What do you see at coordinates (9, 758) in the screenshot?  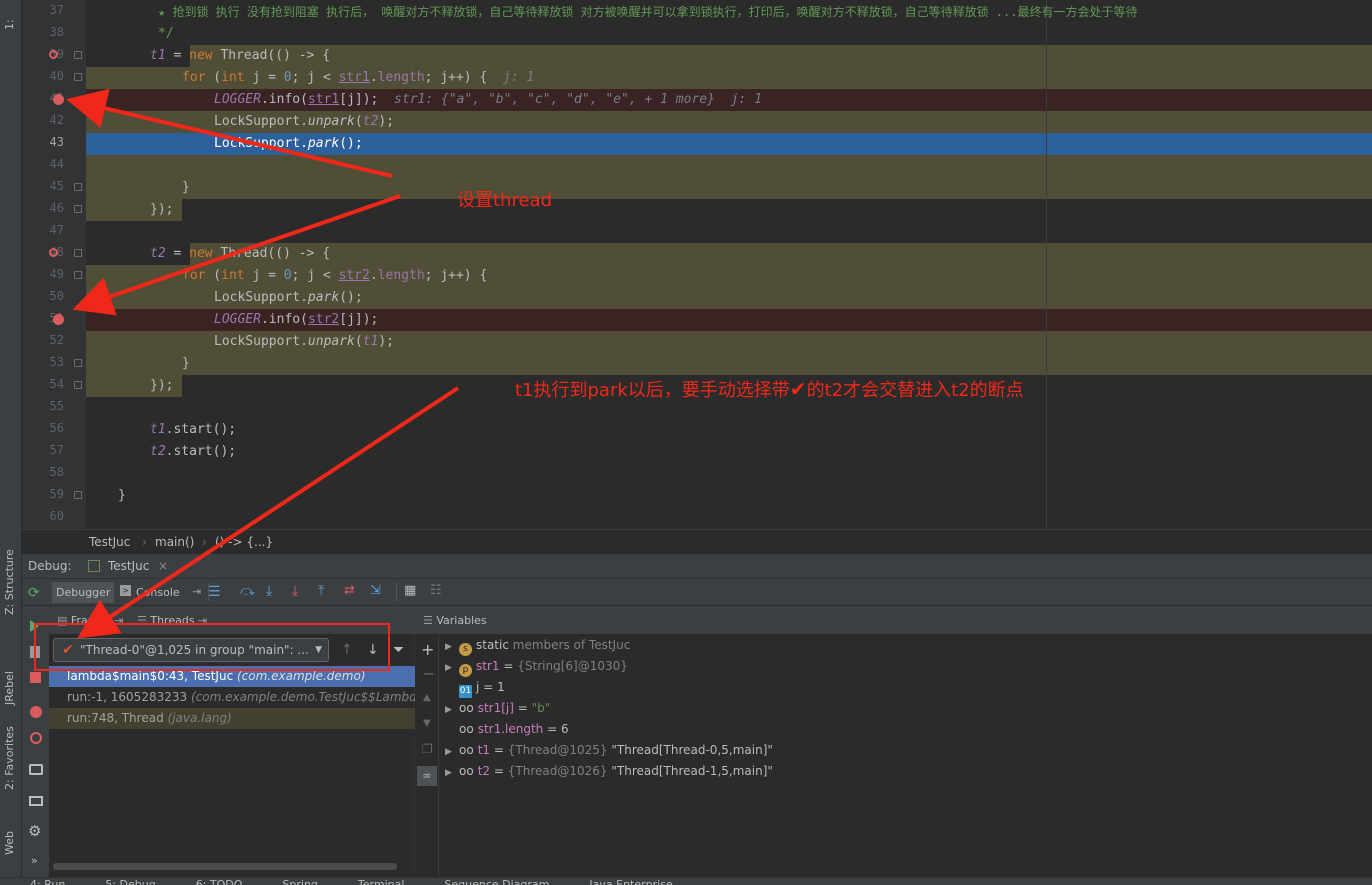 I see `favorites-tab: 2: Favorites` at bounding box center [9, 758].